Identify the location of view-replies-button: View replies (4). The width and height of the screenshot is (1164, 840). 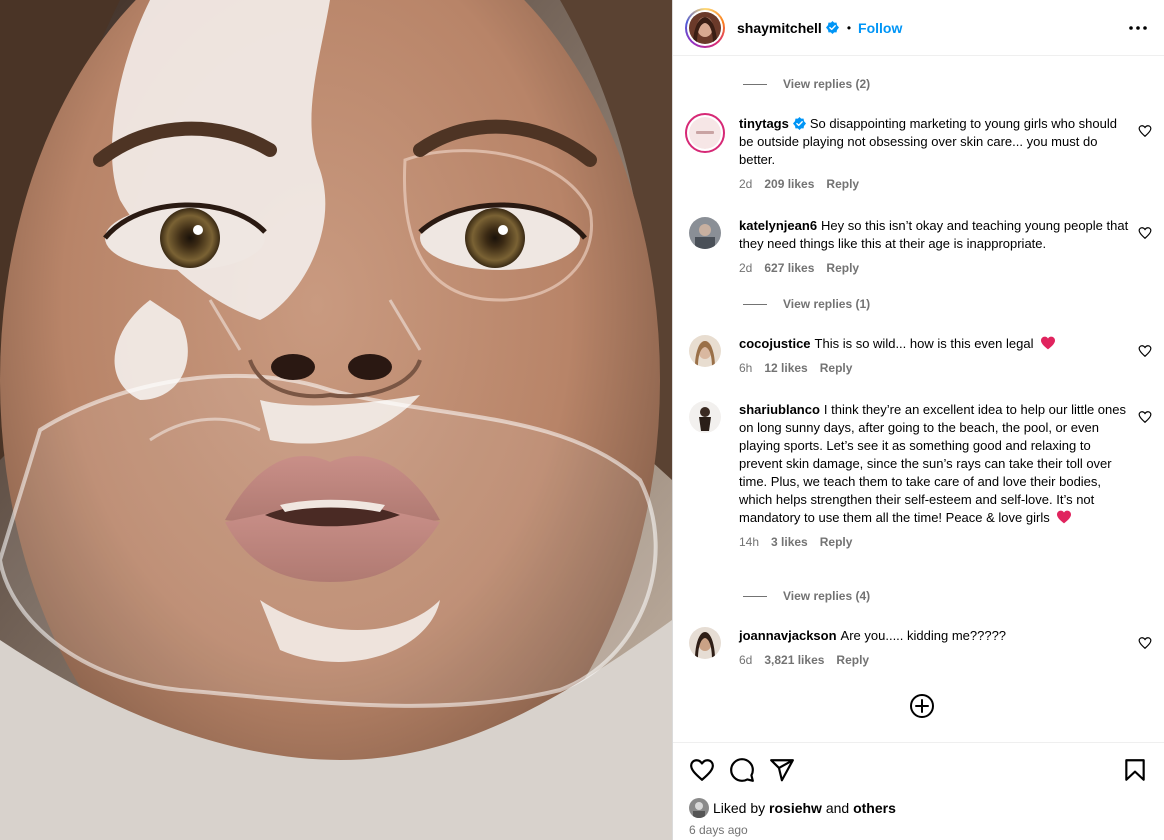
(806, 596).